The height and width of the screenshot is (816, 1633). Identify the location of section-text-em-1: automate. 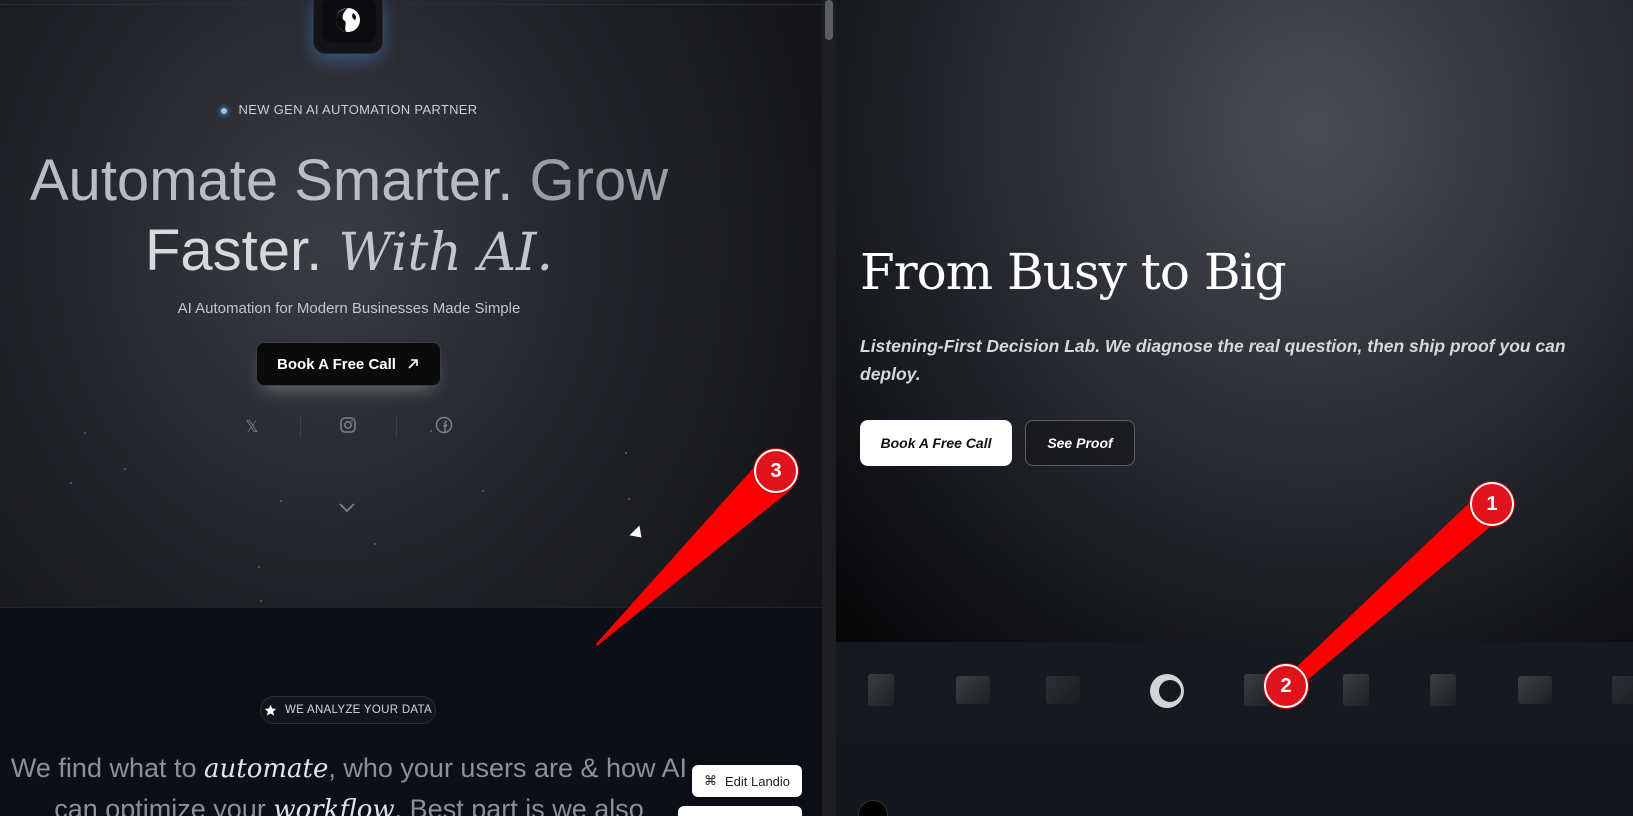
(266, 769).